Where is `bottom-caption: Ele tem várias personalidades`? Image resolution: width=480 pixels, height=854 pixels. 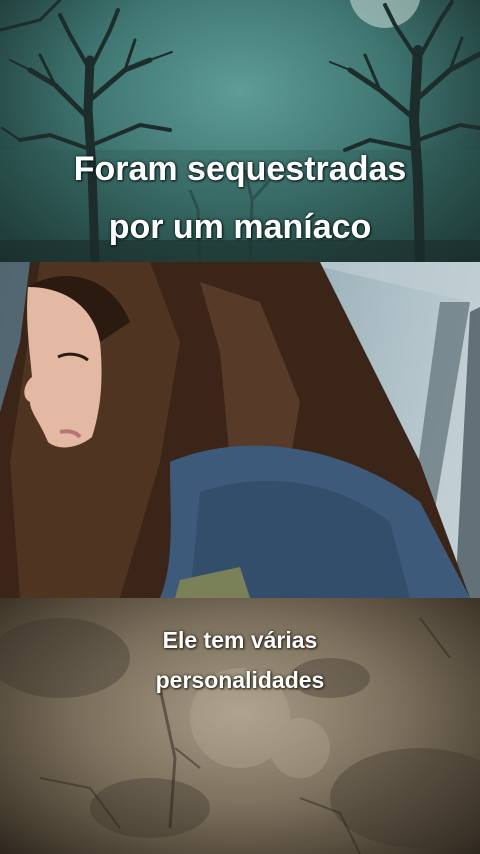
bottom-caption: Ele tem várias personalidades is located at coordinates (240, 660).